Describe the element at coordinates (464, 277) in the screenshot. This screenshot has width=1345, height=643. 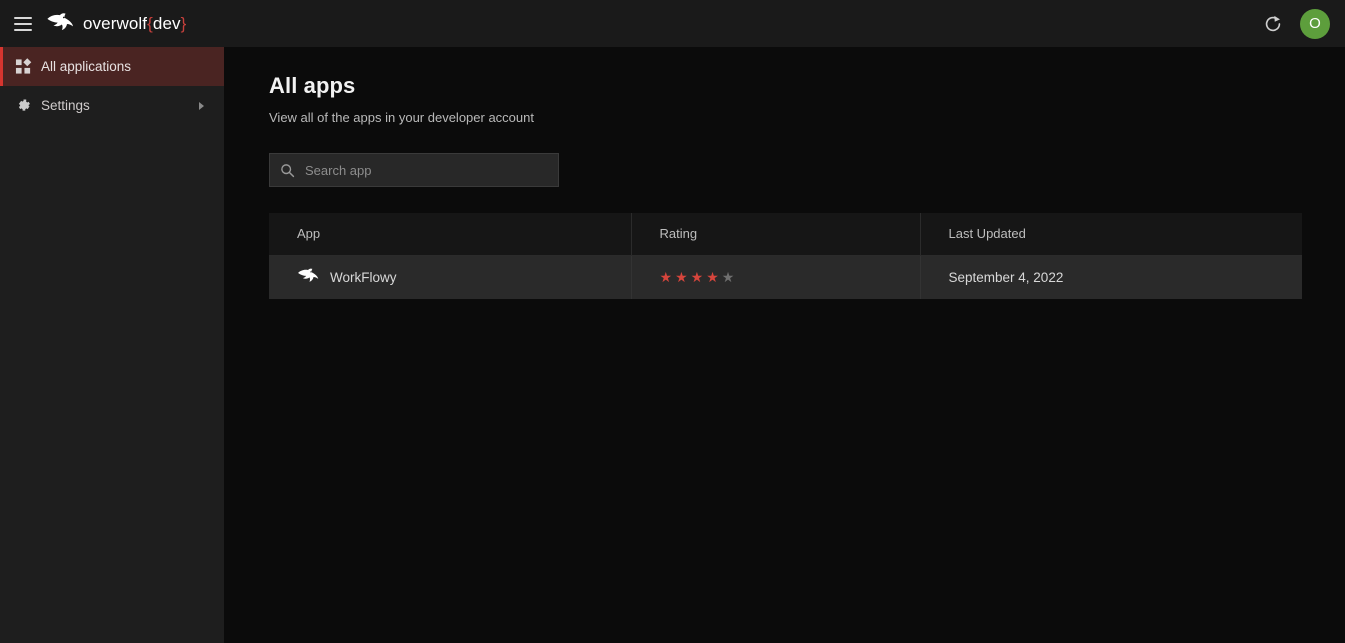
I see `app-cell-content: WorkFlowy` at that location.